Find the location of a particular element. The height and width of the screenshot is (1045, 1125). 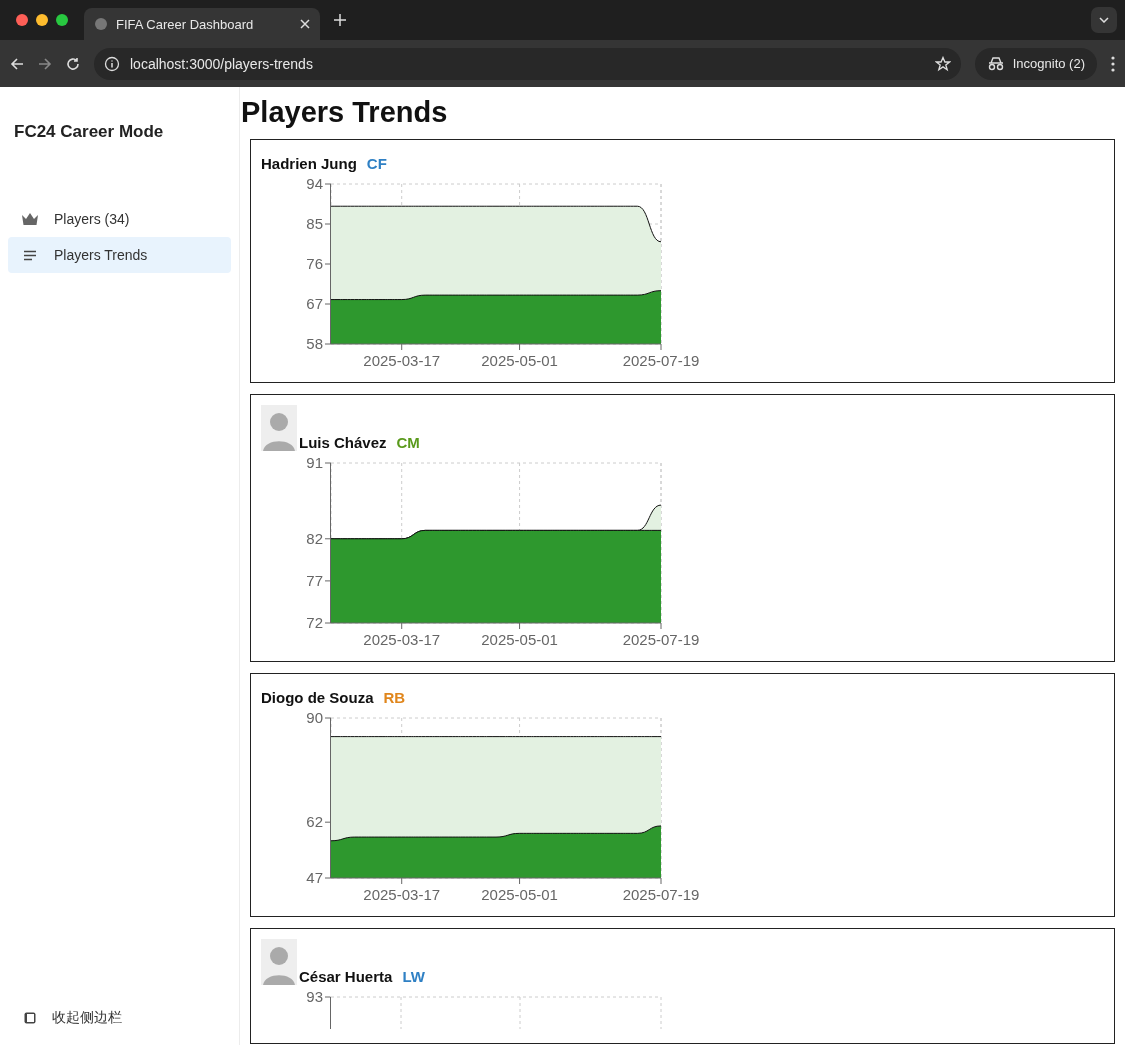

axis-label: 91 is located at coordinates (314, 463).